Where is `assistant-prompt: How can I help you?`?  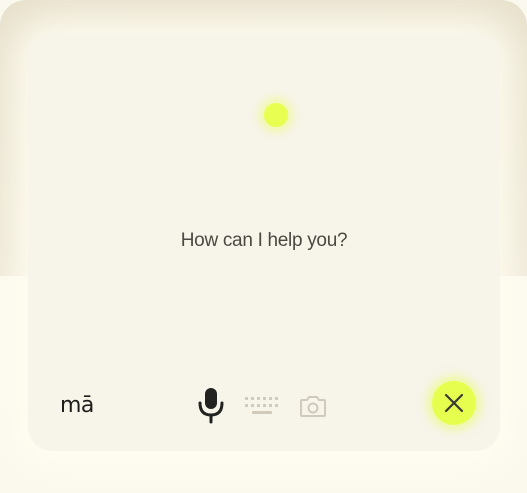
assistant-prompt: How can I help you? is located at coordinates (264, 240).